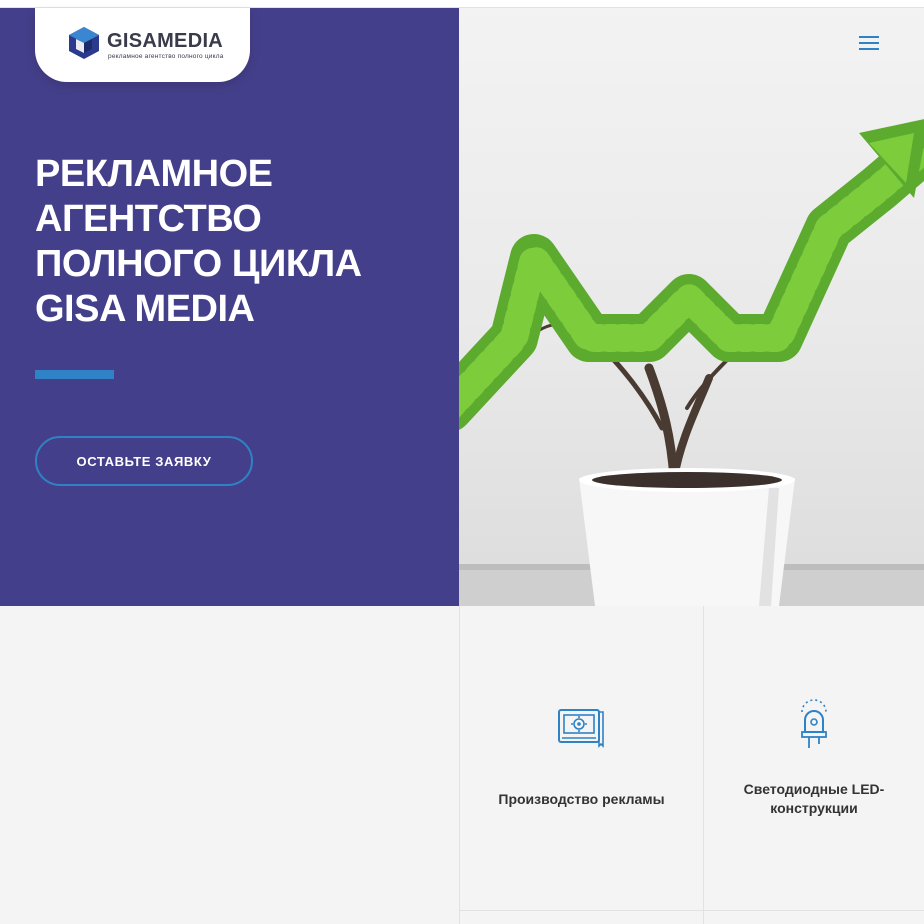  I want to click on hero-title-line: GISA MEDIA, so click(145, 309).